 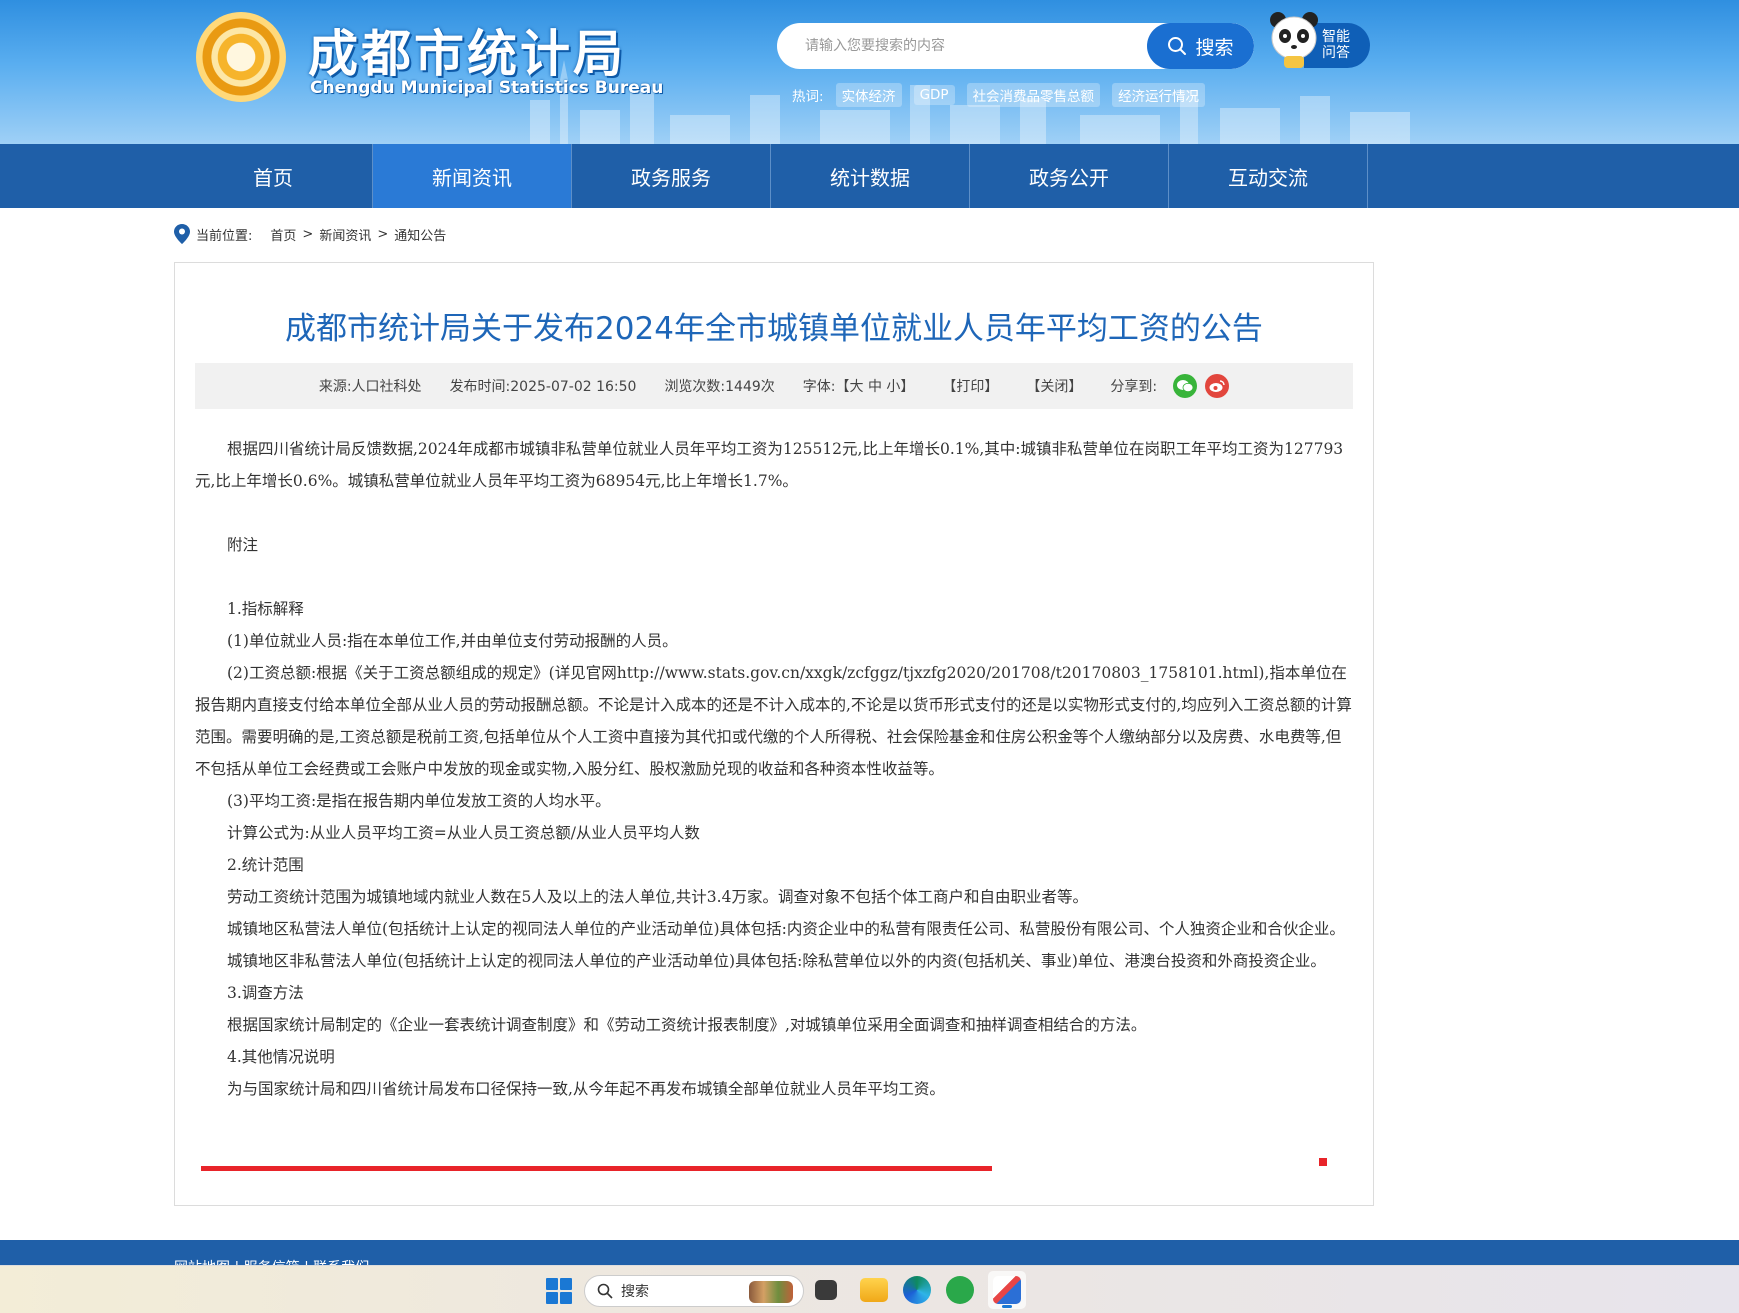 I want to click on breadcrumb-news: 新闻资讯, so click(x=345, y=234).